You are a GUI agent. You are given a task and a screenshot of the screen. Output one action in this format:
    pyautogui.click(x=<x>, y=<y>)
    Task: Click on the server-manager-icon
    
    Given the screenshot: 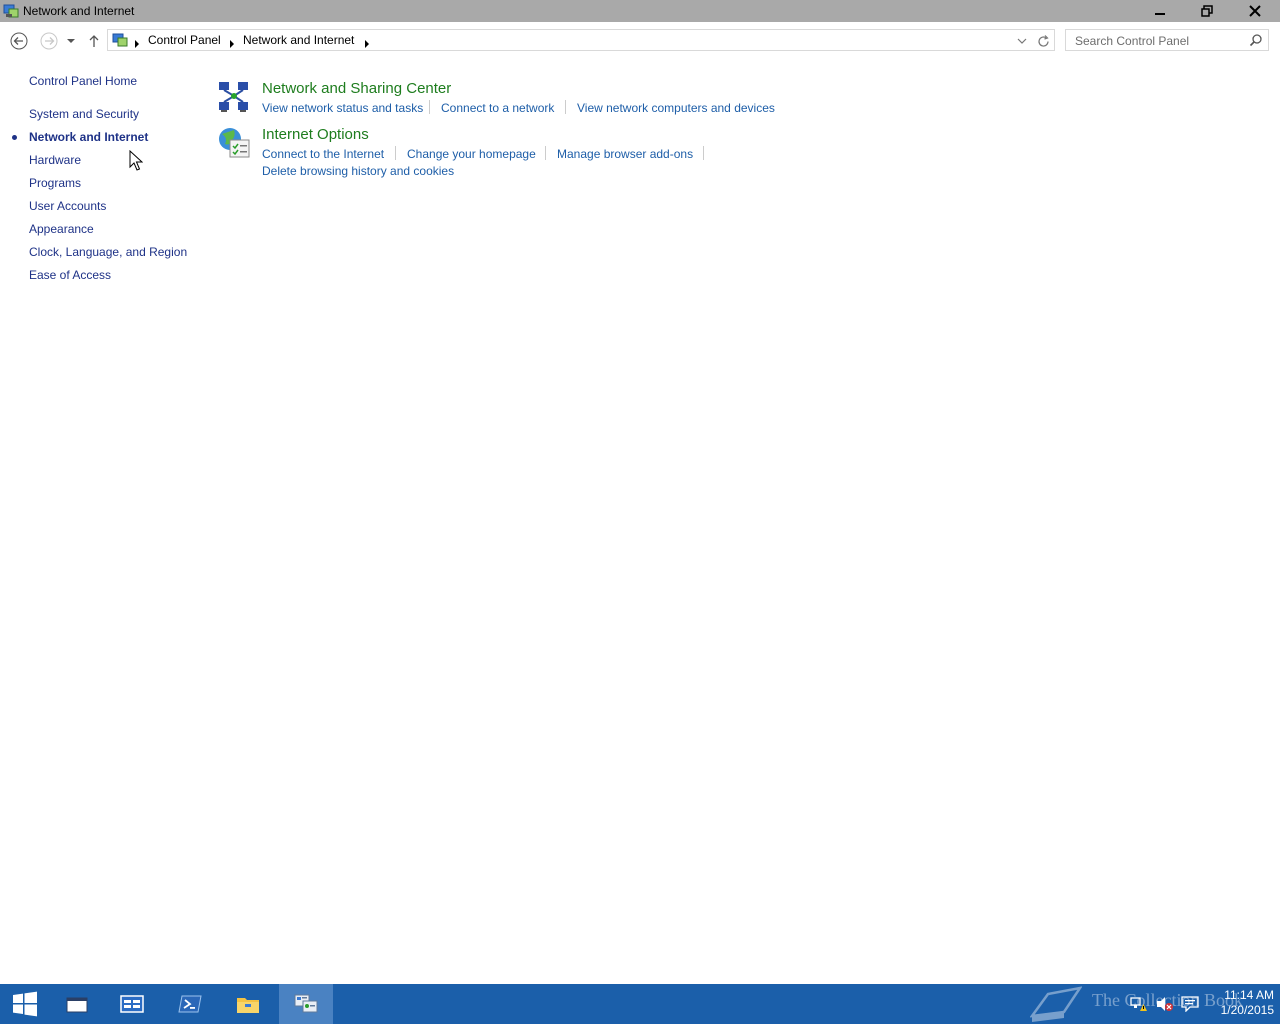 What is the action you would take?
    pyautogui.click(x=132, y=1004)
    